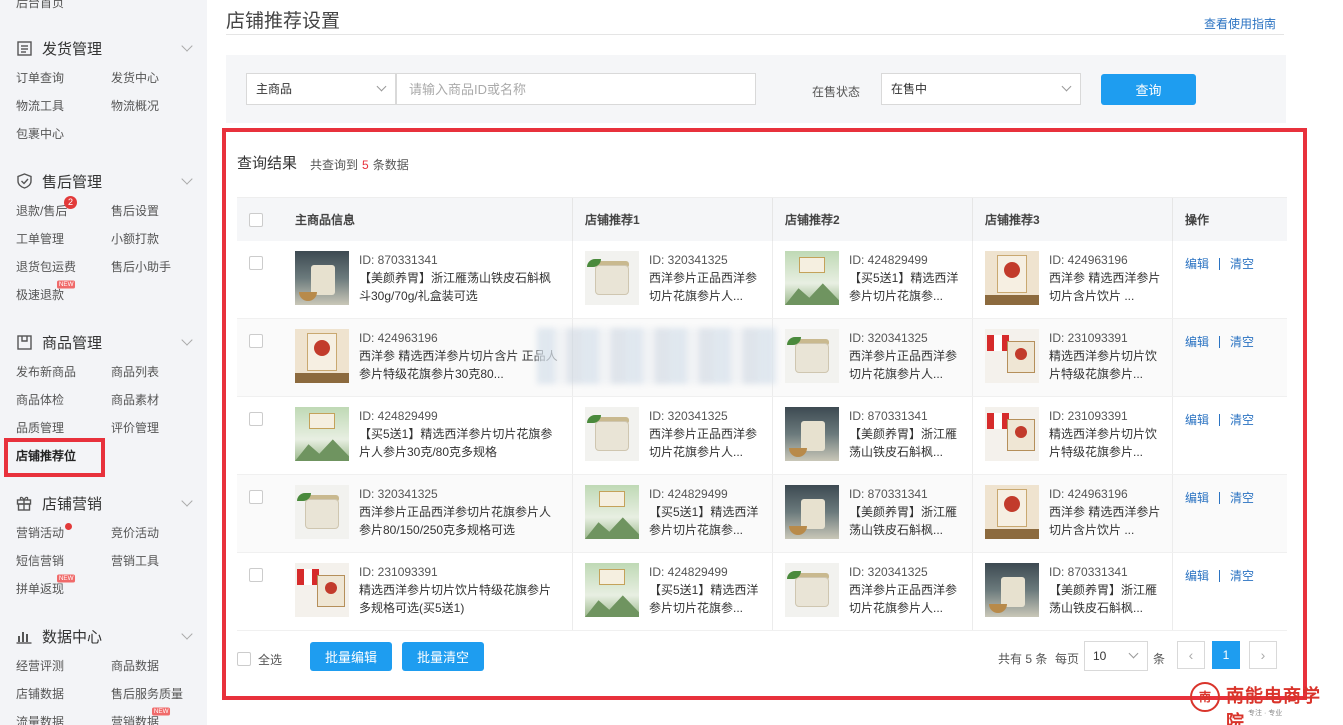  Describe the element at coordinates (63, 586) in the screenshot. I see `sidebar-item: 拼单返现 NEW` at that location.